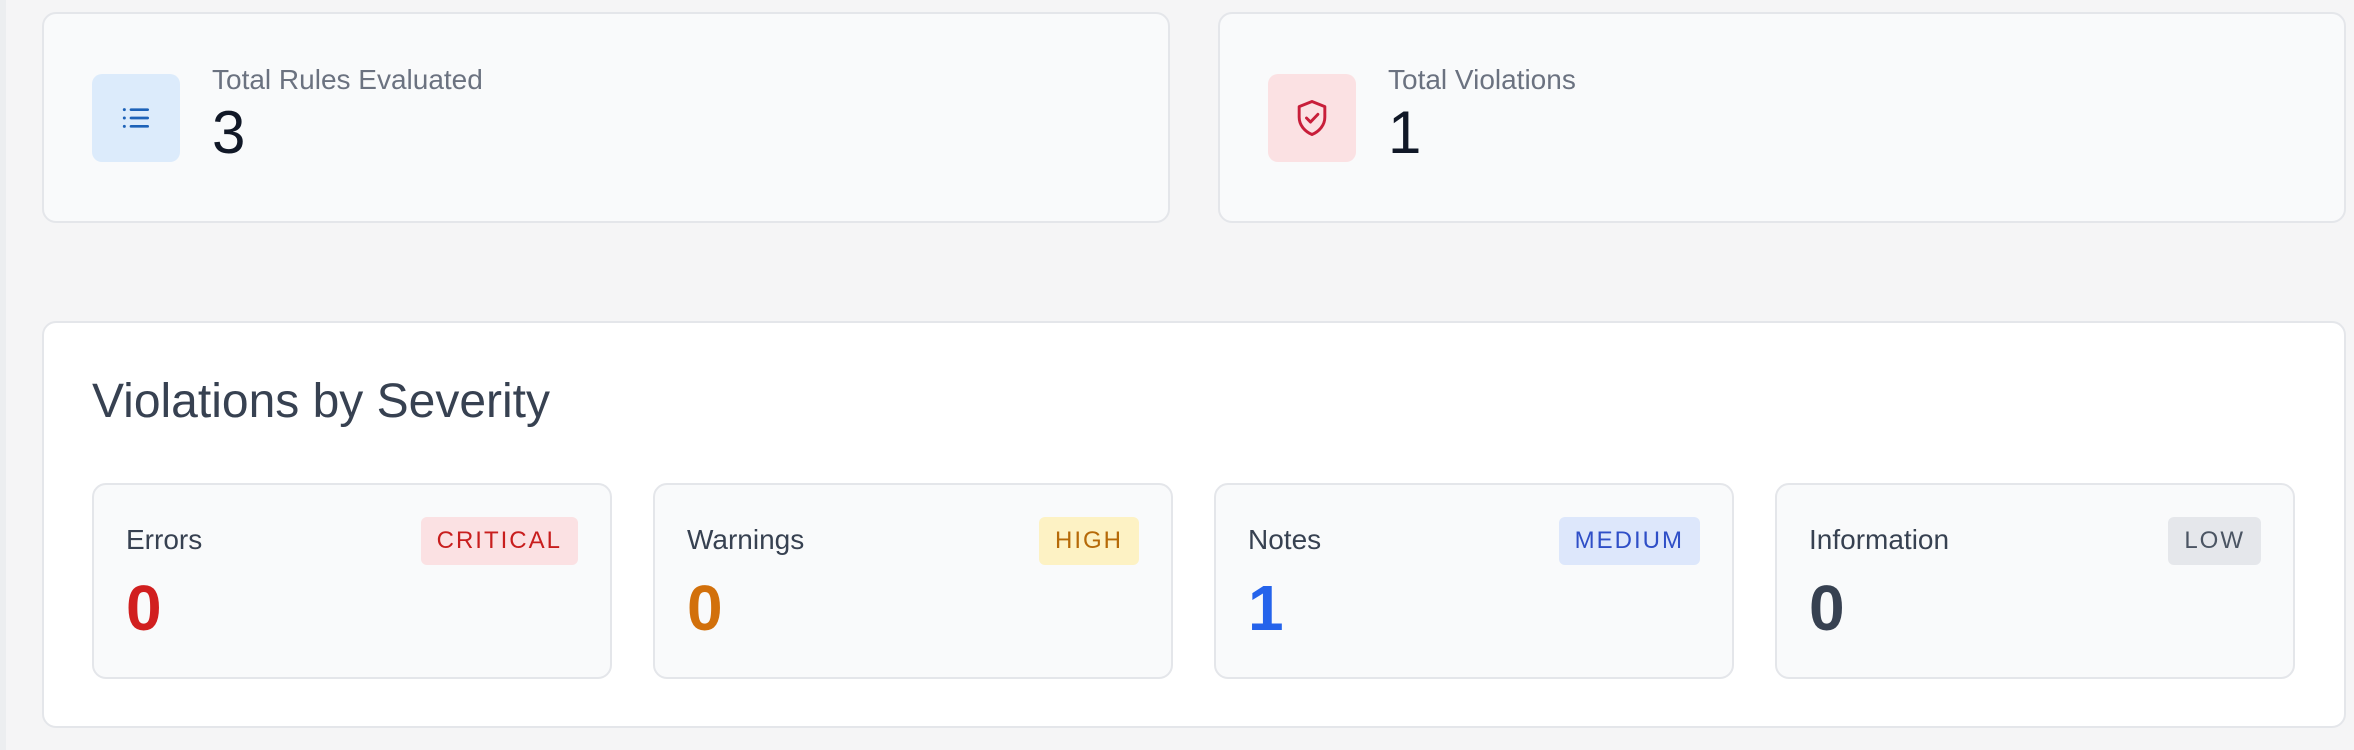 The image size is (2354, 750). I want to click on severity-value-information: 0, so click(1827, 608).